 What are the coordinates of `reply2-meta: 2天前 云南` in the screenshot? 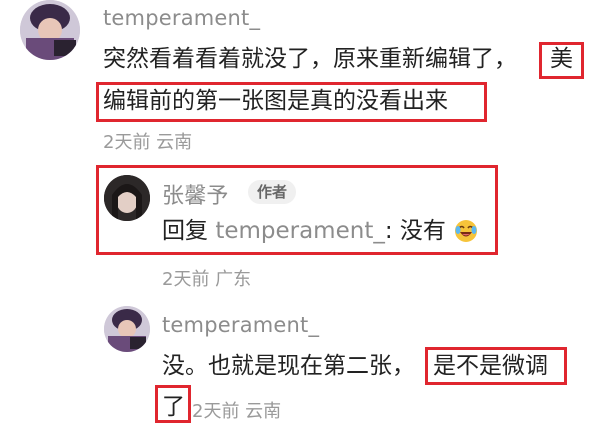 It's located at (237, 411).